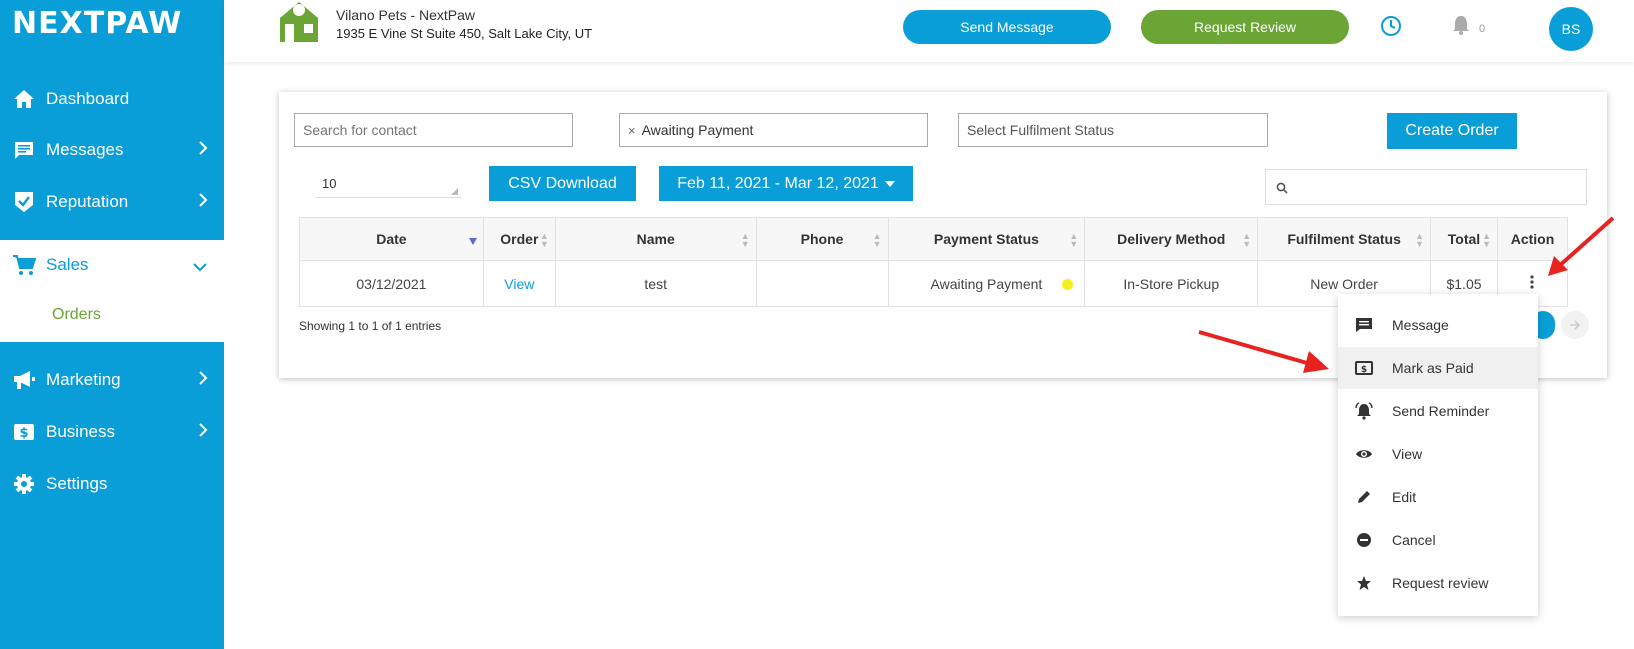 Image resolution: width=1634 pixels, height=649 pixels. What do you see at coordinates (24, 265) in the screenshot?
I see `cart-icon` at bounding box center [24, 265].